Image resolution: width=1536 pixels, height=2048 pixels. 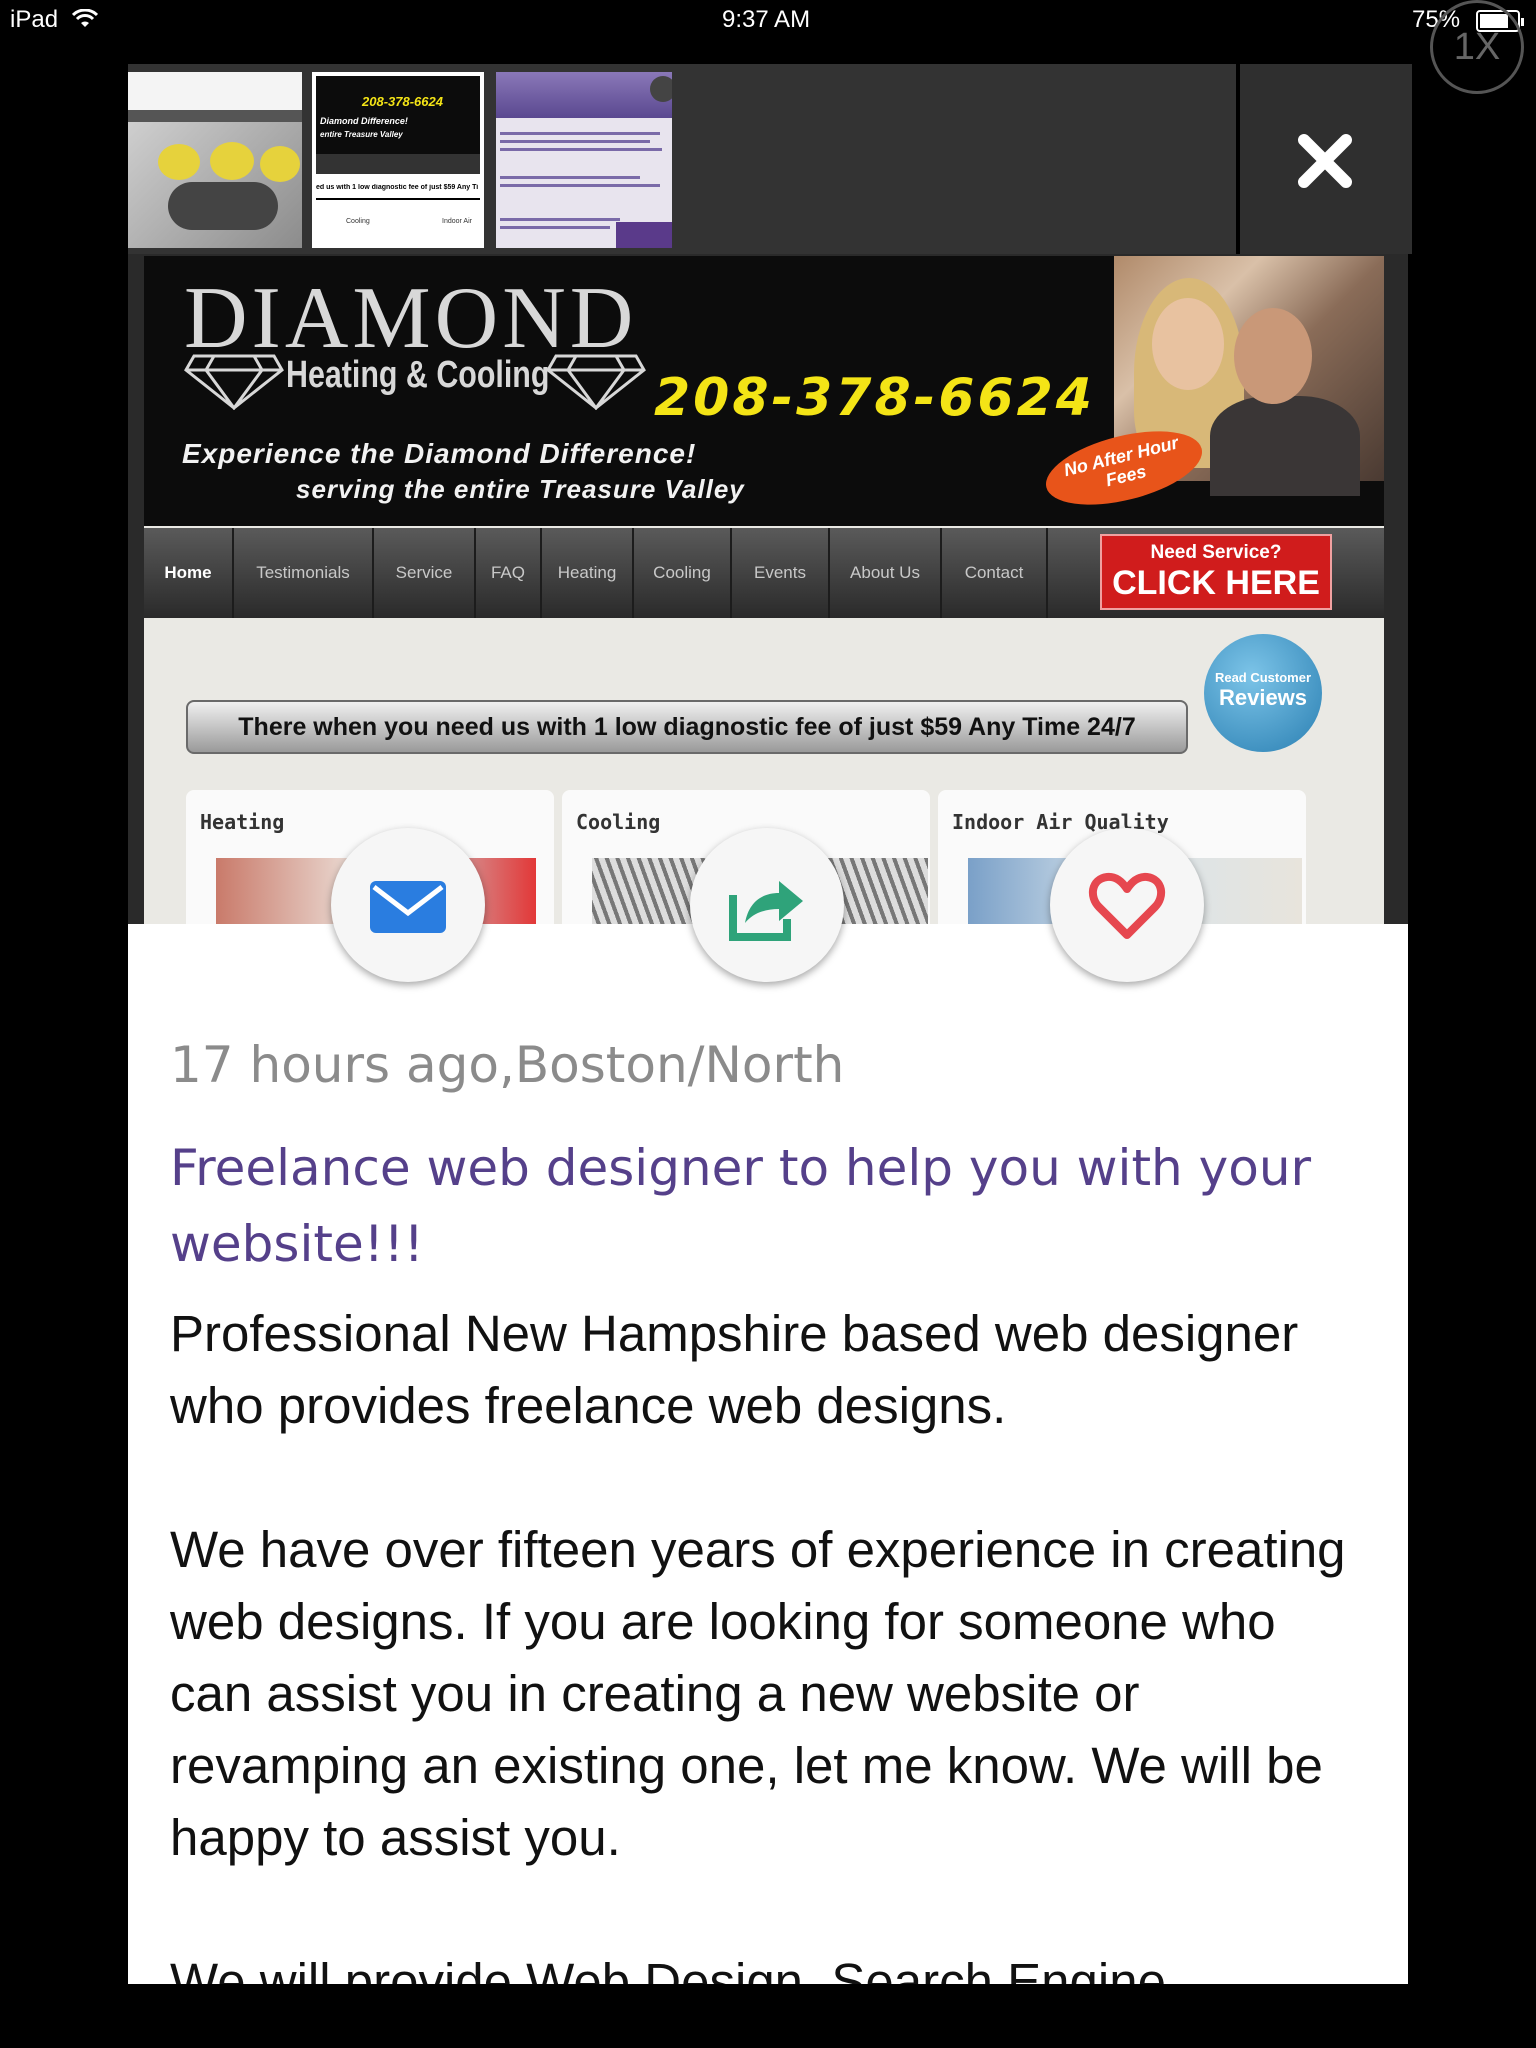 I want to click on site-phone: 208-378-6624, so click(x=874, y=398).